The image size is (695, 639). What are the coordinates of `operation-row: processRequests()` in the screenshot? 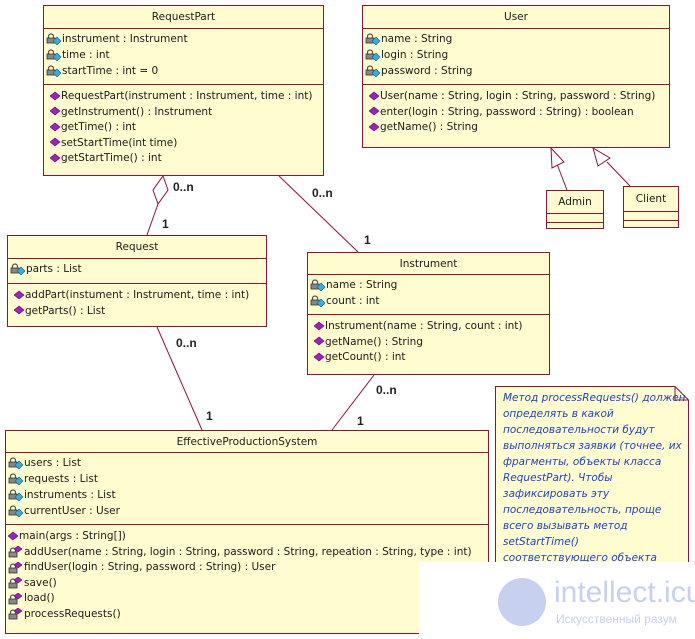 It's located at (248, 615).